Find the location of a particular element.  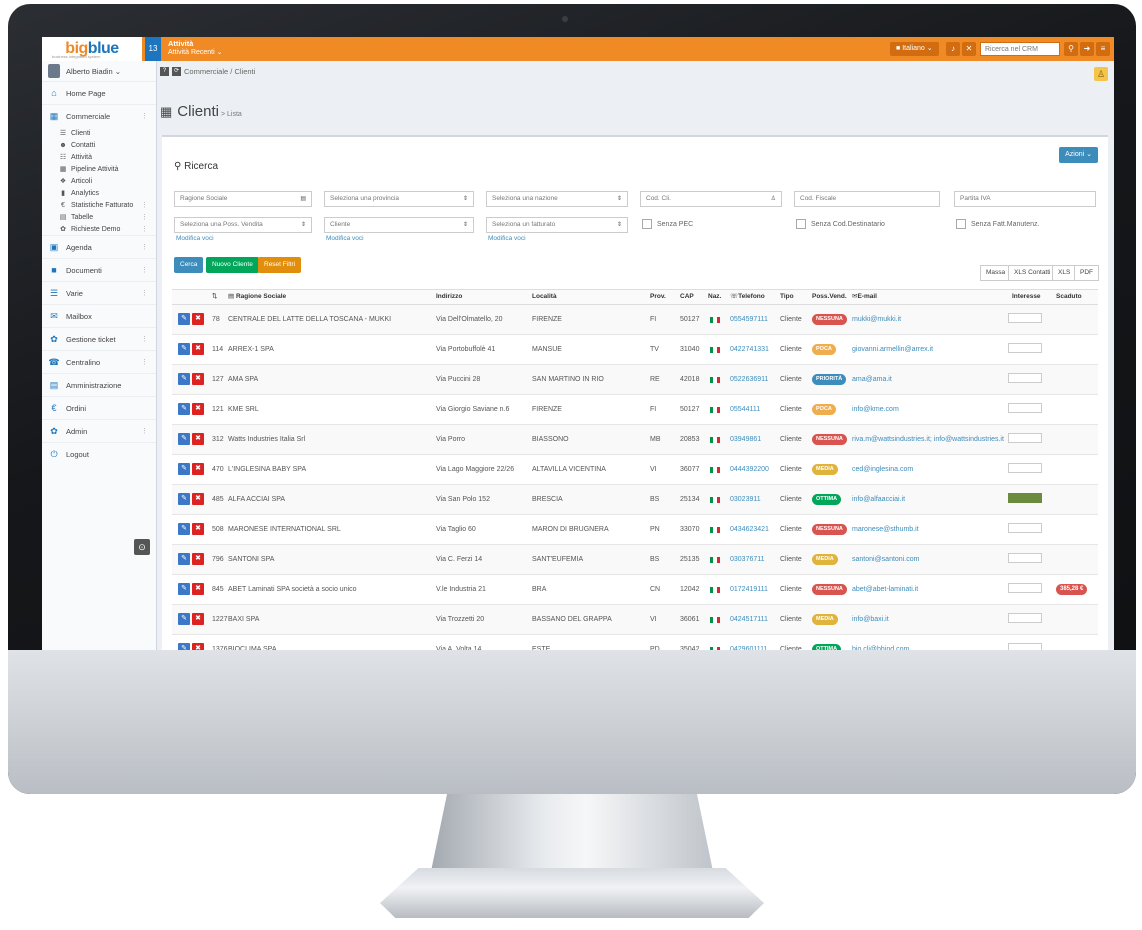

cell-email: santoni@santoni.com is located at coordinates (928, 559).